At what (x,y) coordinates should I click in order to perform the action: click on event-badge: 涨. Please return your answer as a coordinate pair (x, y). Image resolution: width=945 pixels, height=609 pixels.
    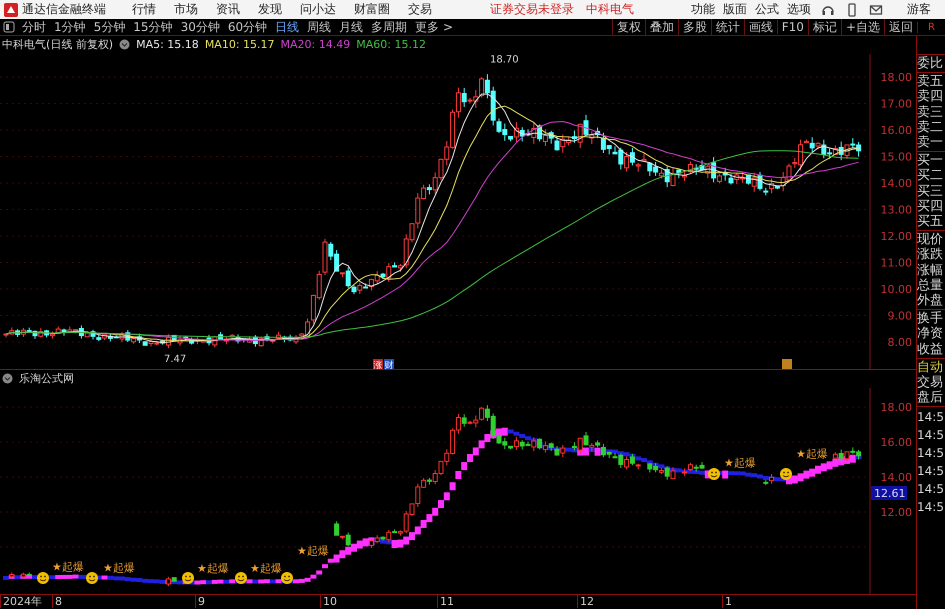
    Looking at the image, I should click on (378, 363).